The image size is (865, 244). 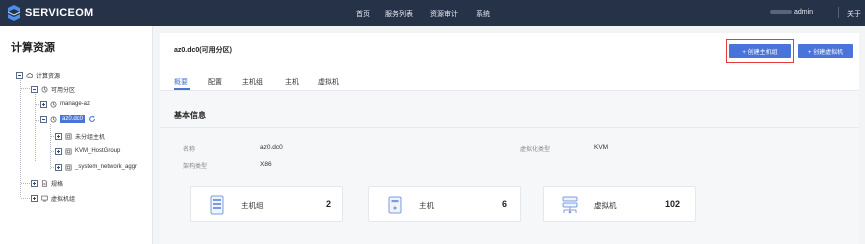 What do you see at coordinates (804, 12) in the screenshot?
I see `user-name: admin` at bounding box center [804, 12].